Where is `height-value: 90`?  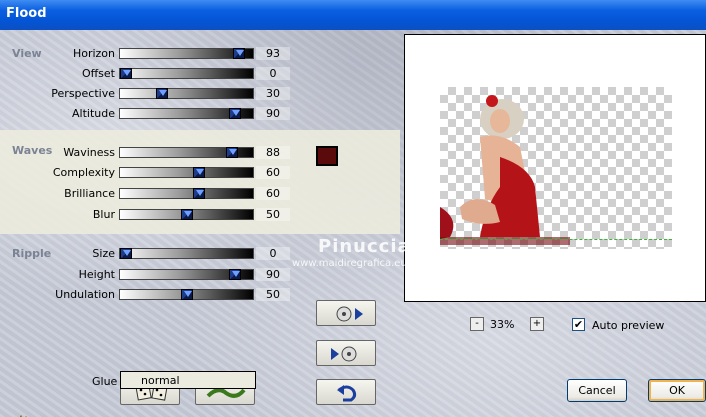
height-value: 90 is located at coordinates (273, 274).